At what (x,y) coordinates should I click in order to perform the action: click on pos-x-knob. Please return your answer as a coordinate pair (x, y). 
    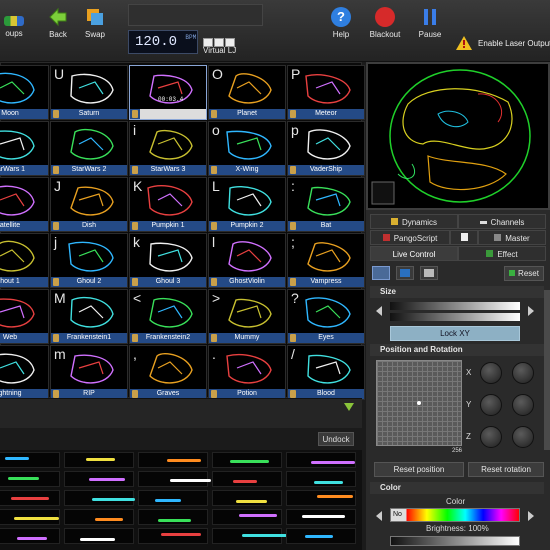
    Looking at the image, I should click on (491, 373).